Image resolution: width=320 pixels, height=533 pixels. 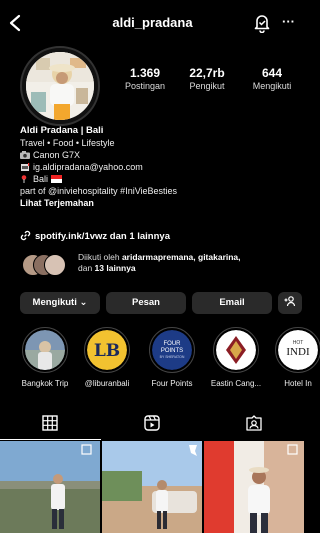 What do you see at coordinates (291, 21) in the screenshot?
I see `more-options-icon: ···` at bounding box center [291, 21].